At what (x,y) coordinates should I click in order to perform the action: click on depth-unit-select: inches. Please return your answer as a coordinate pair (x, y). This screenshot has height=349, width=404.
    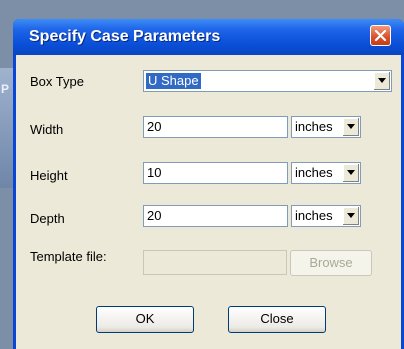
    Looking at the image, I should click on (326, 216).